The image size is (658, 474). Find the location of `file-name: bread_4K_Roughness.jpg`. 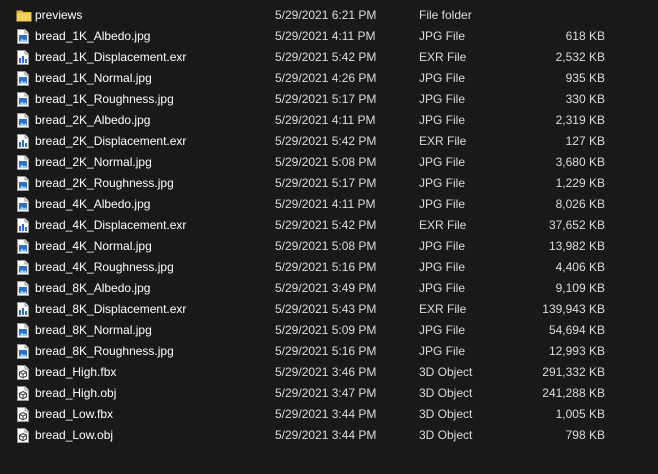

file-name: bread_4K_Roughness.jpg is located at coordinates (104, 267).